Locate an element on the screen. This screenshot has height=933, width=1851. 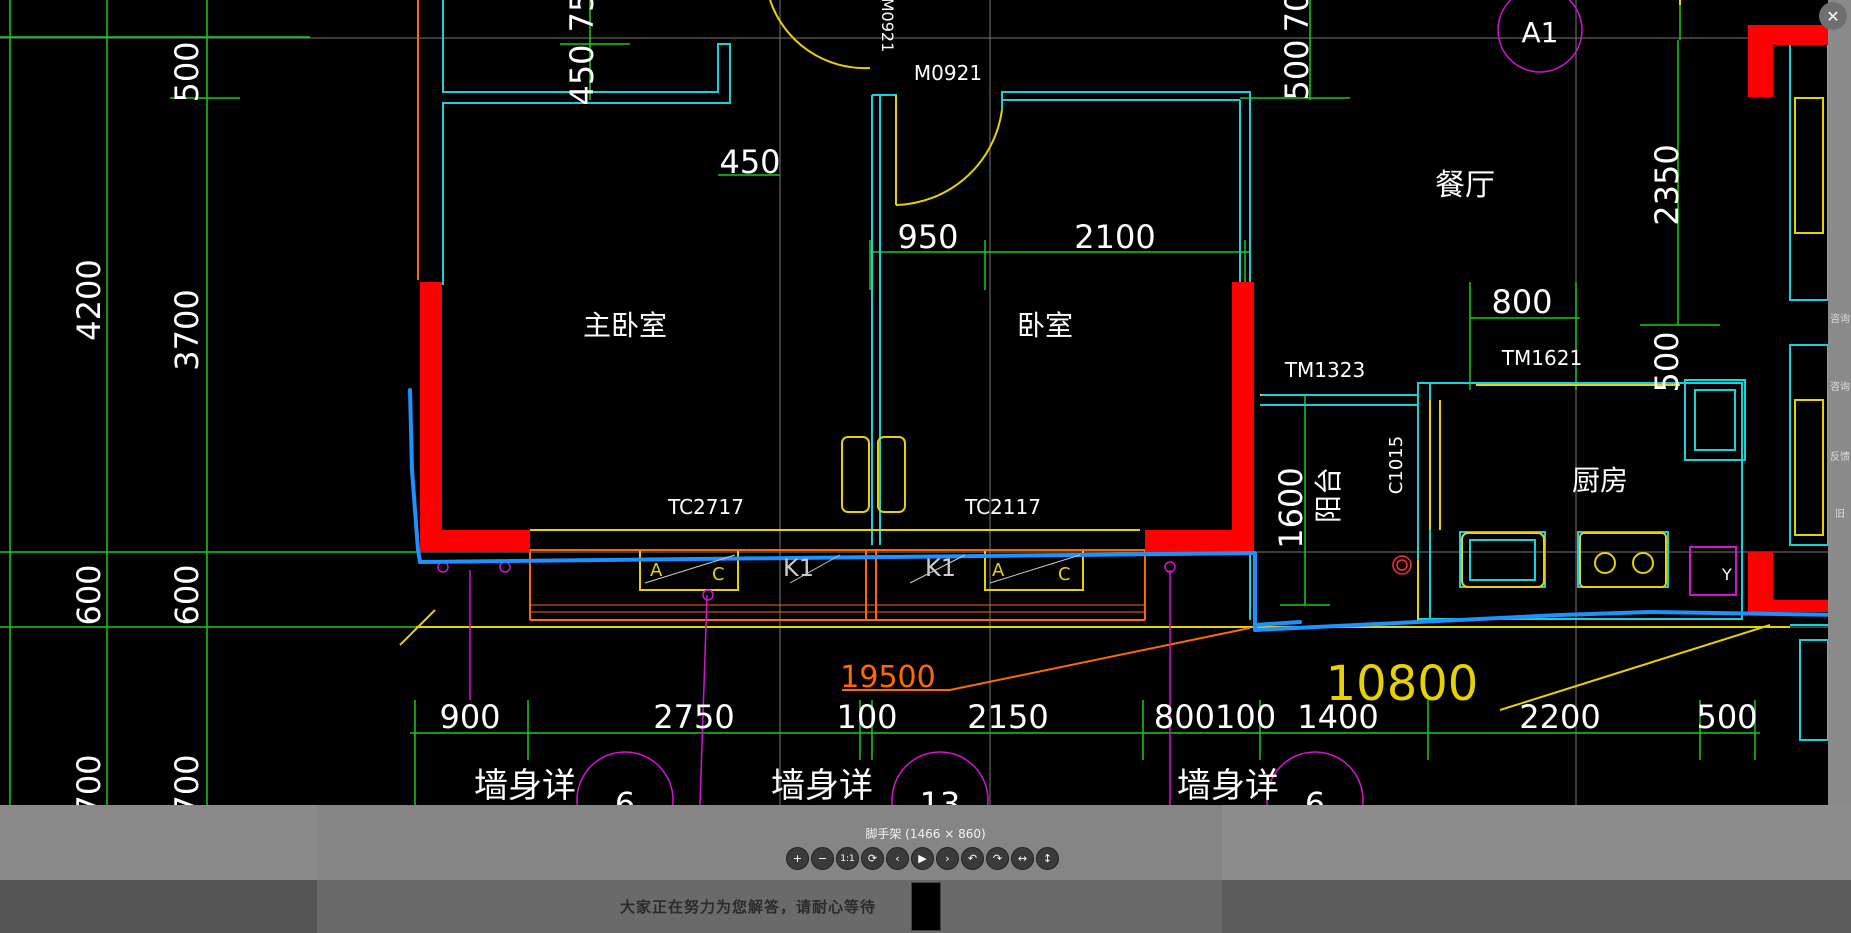
viewer-toolbar: + − 1:1 ⟳ ‹ ▶ › ↶ ↷ ↔ ↕ is located at coordinates (922, 858).